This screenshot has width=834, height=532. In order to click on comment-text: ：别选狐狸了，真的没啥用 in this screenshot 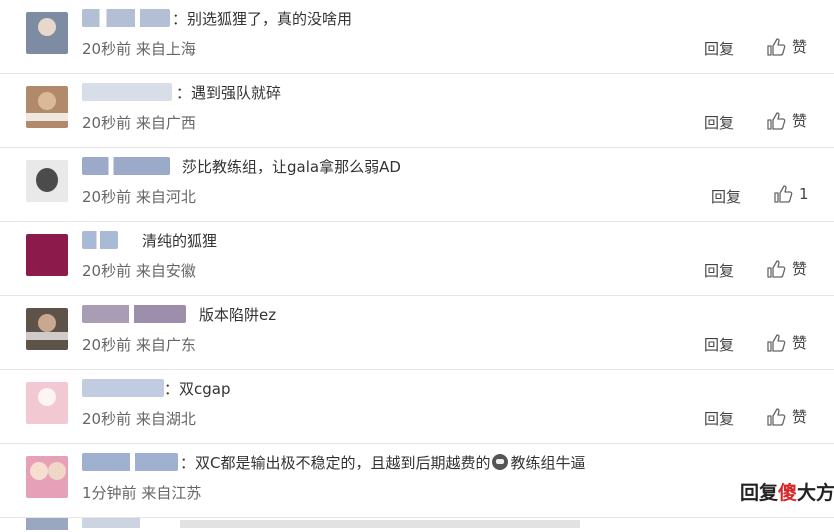, I will do `click(262, 19)`.